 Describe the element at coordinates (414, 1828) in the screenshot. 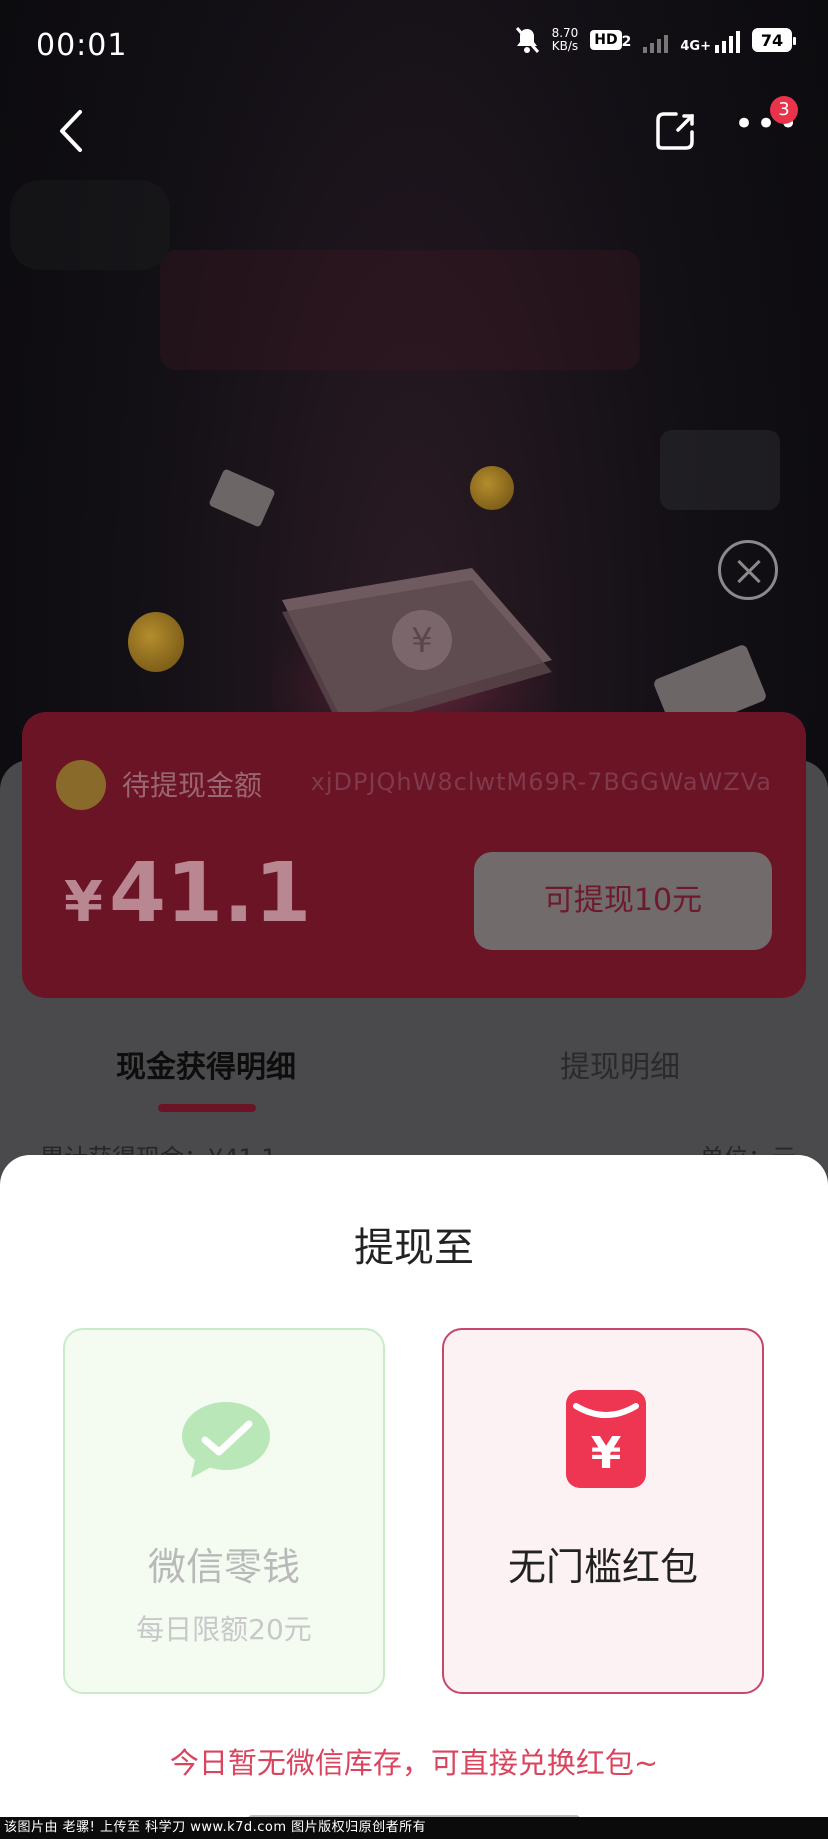

I see `watermark: 该图片由 老骡! 上传至 科学刀 www.k7d.com 图片版权归原创者所有` at that location.